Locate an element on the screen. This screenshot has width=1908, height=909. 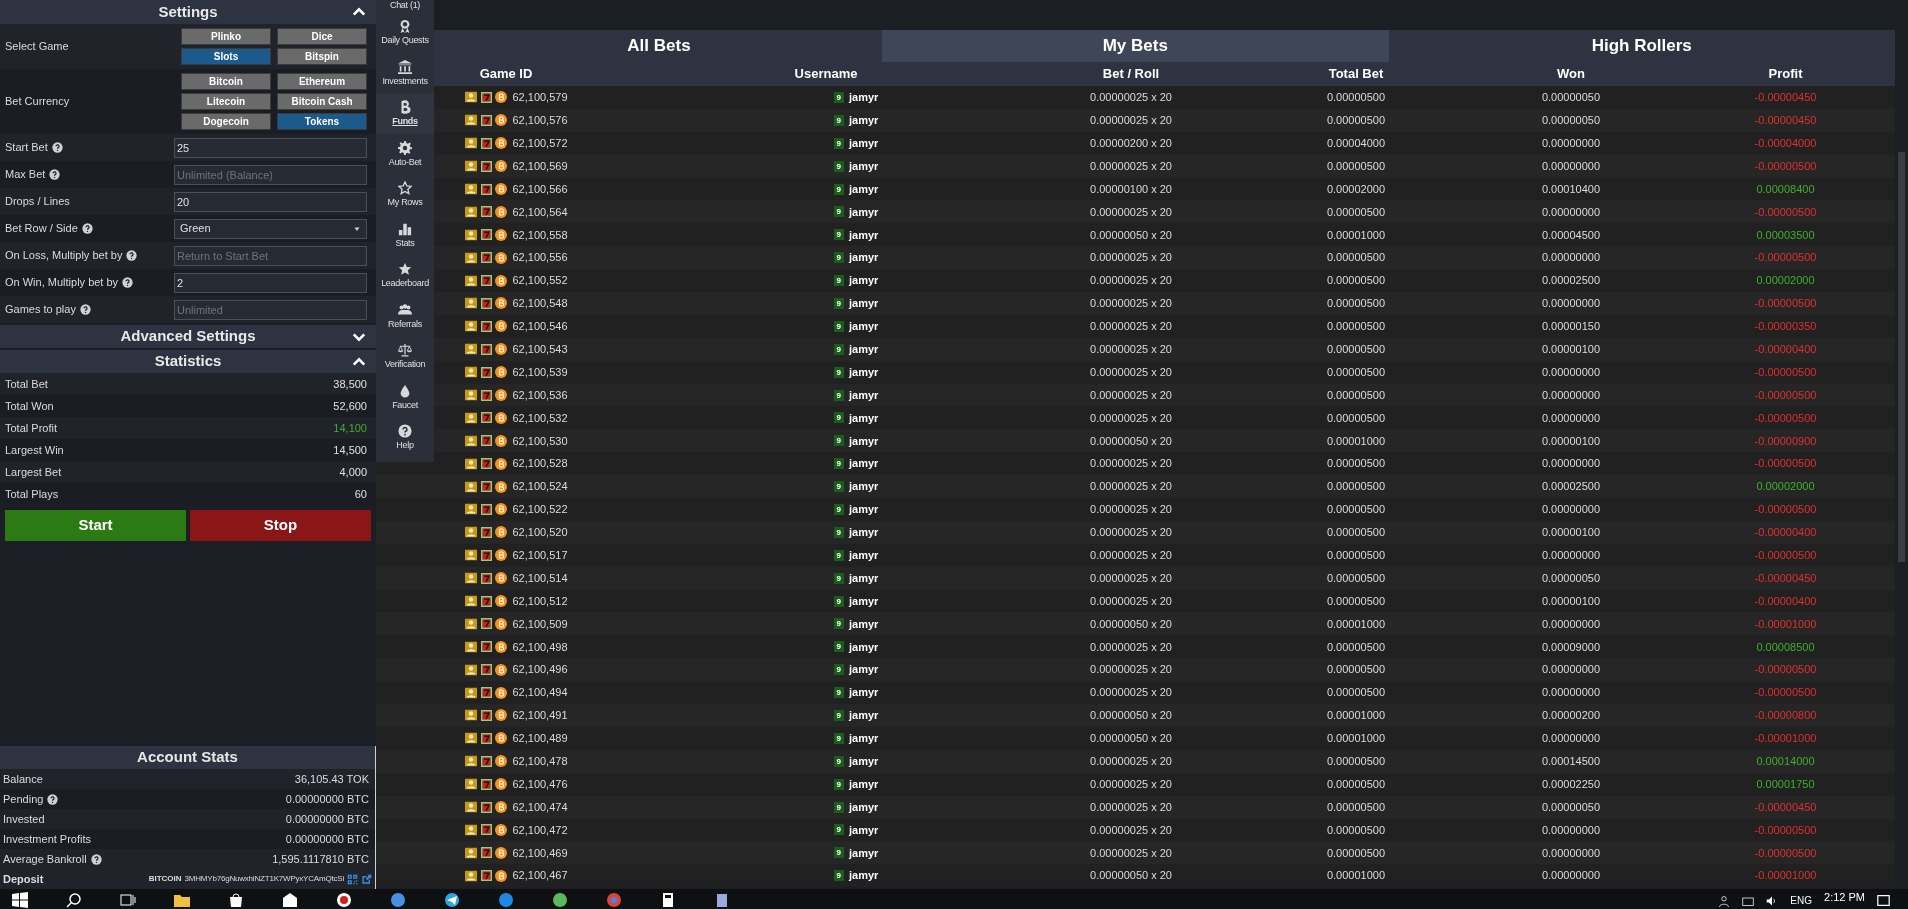
input-field: Unlimited (Balance) is located at coordinates (270, 174).